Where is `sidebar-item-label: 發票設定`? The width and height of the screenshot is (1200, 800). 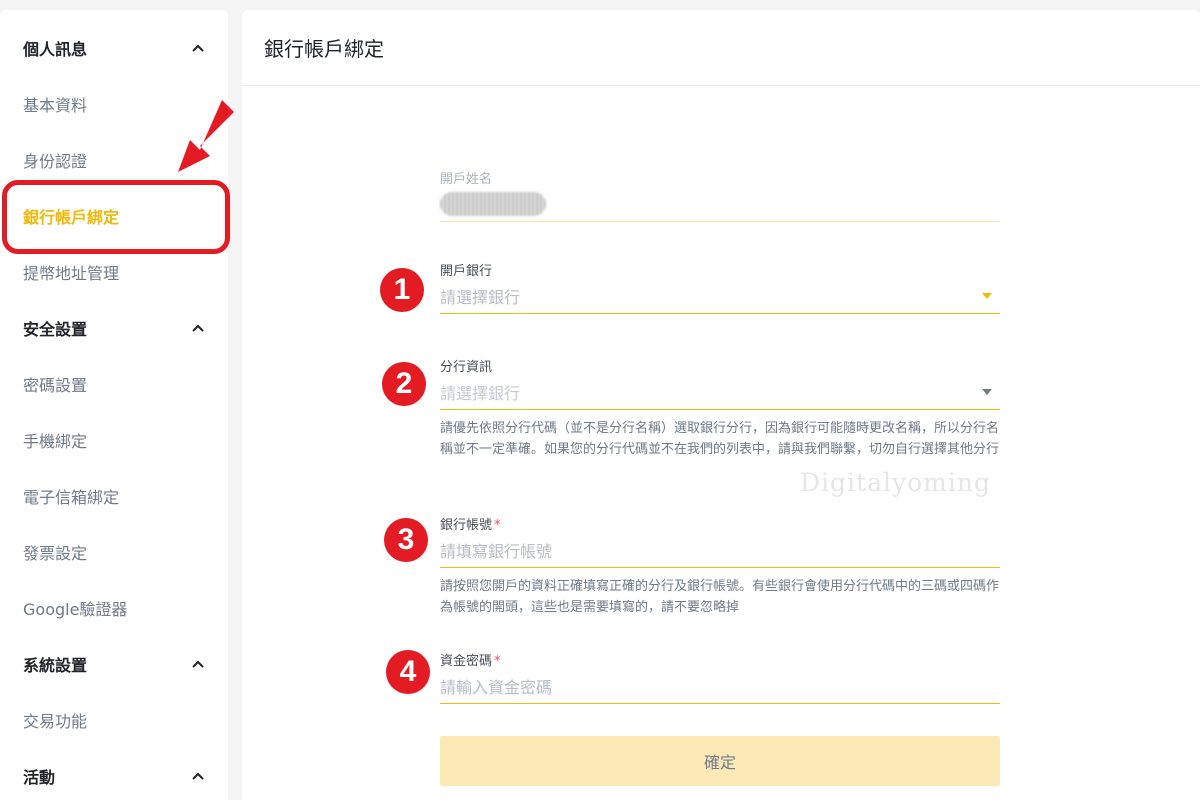 sidebar-item-label: 發票設定 is located at coordinates (55, 553).